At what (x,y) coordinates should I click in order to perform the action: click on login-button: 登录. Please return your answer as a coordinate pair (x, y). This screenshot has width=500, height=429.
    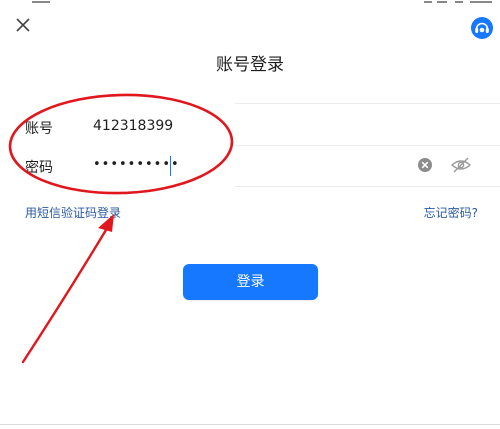
    Looking at the image, I should click on (250, 282).